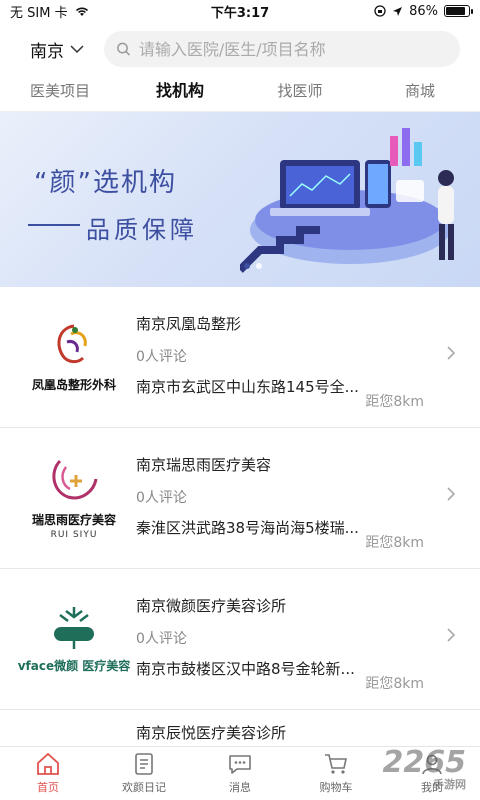  What do you see at coordinates (77, 48) in the screenshot?
I see `chevron-down-icon` at bounding box center [77, 48].